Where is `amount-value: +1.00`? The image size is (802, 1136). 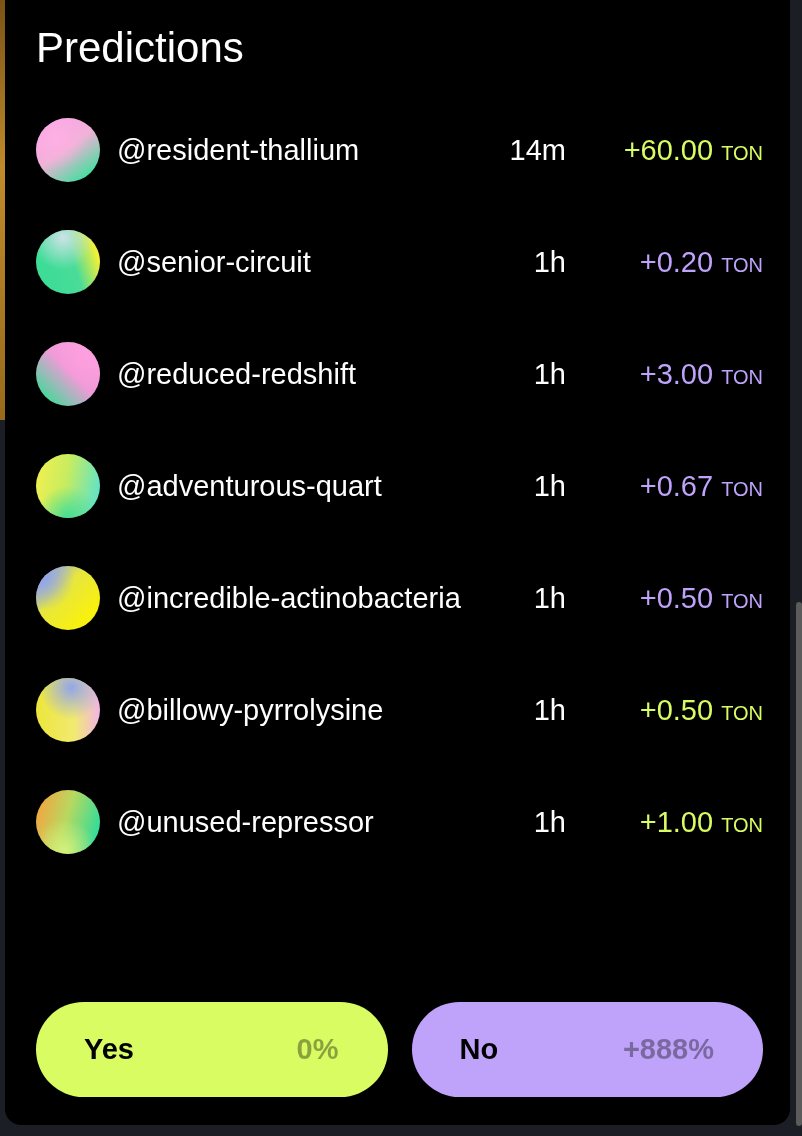
amount-value: +1.00 is located at coordinates (676, 822).